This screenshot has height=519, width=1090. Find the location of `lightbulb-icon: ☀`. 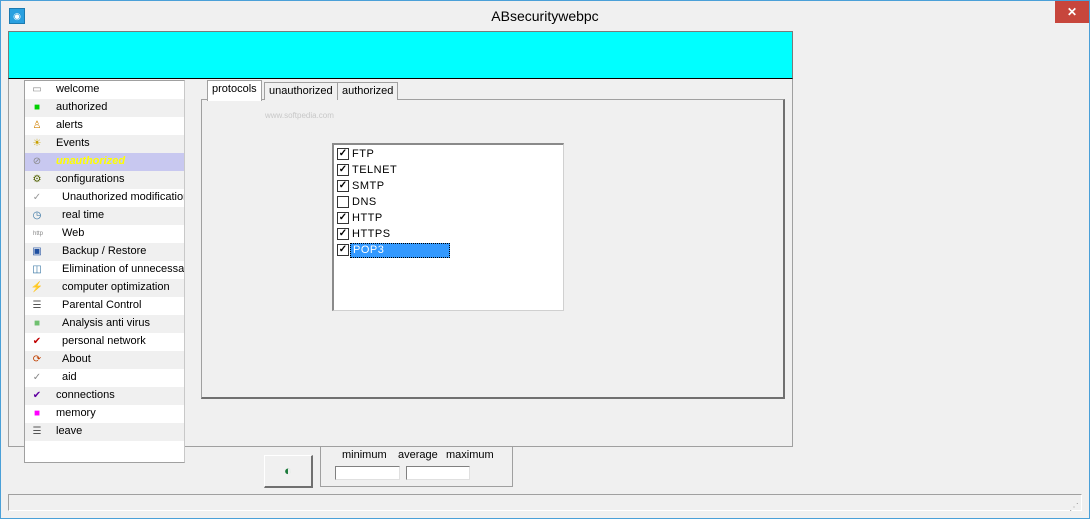

lightbulb-icon: ☀ is located at coordinates (37, 143).